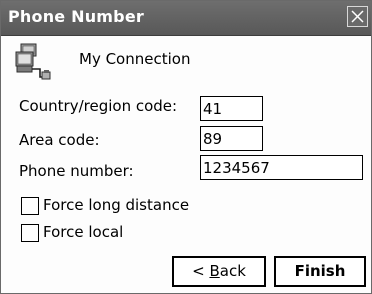 This screenshot has width=372, height=294. Describe the element at coordinates (135, 59) in the screenshot. I see `connection-name: My Connection` at that location.